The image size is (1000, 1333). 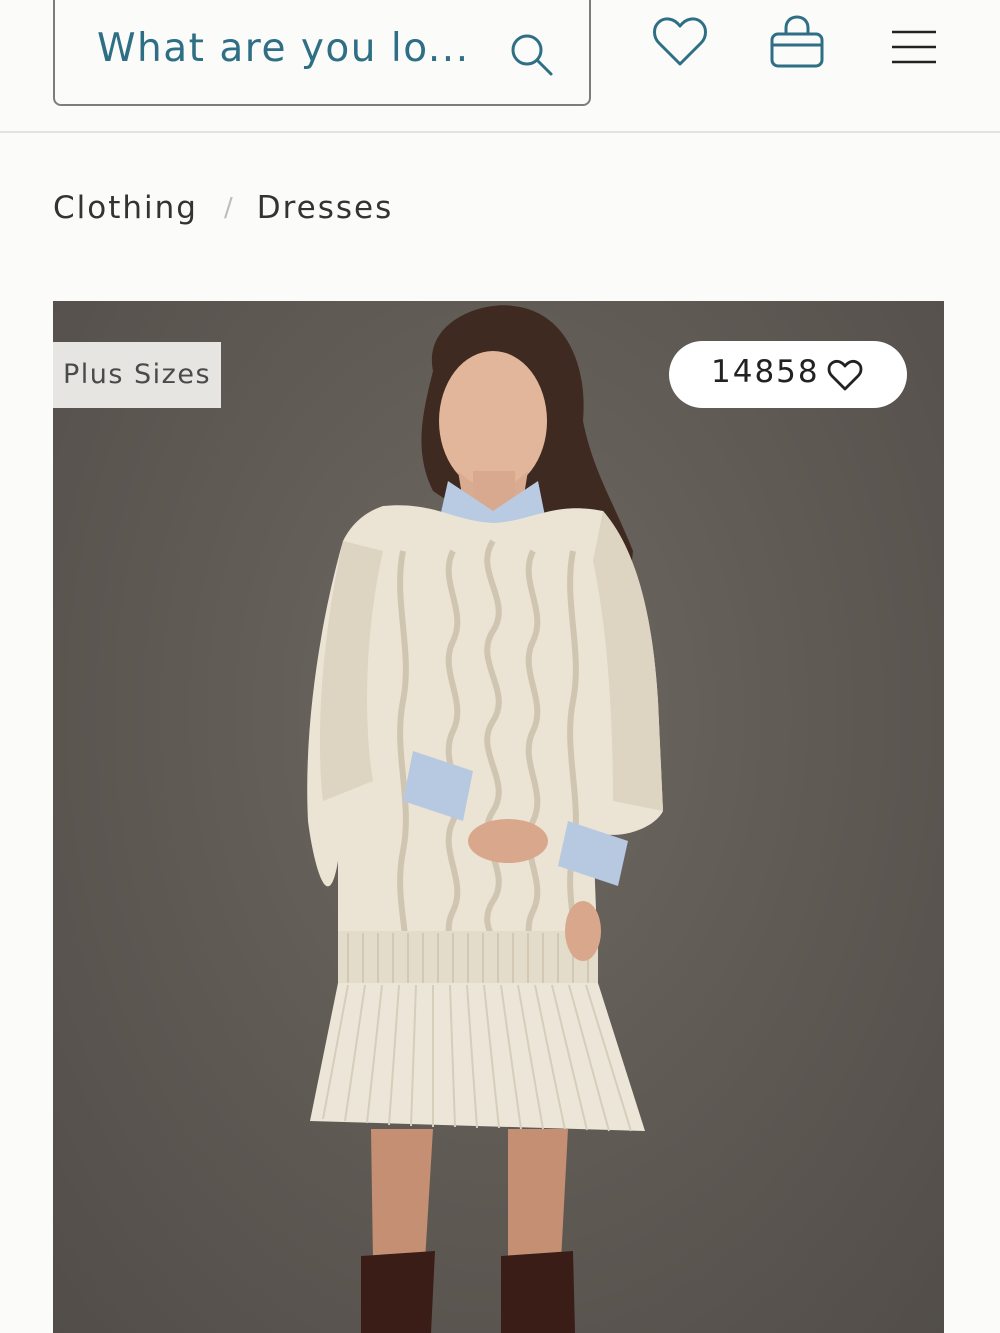 I want to click on shopping-bag-icon, so click(x=797, y=42).